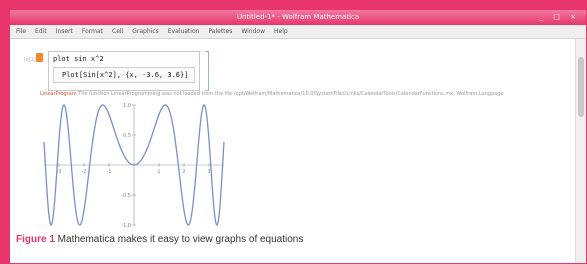  Describe the element at coordinates (21, 31) in the screenshot. I see `menu-item-file: File` at that location.